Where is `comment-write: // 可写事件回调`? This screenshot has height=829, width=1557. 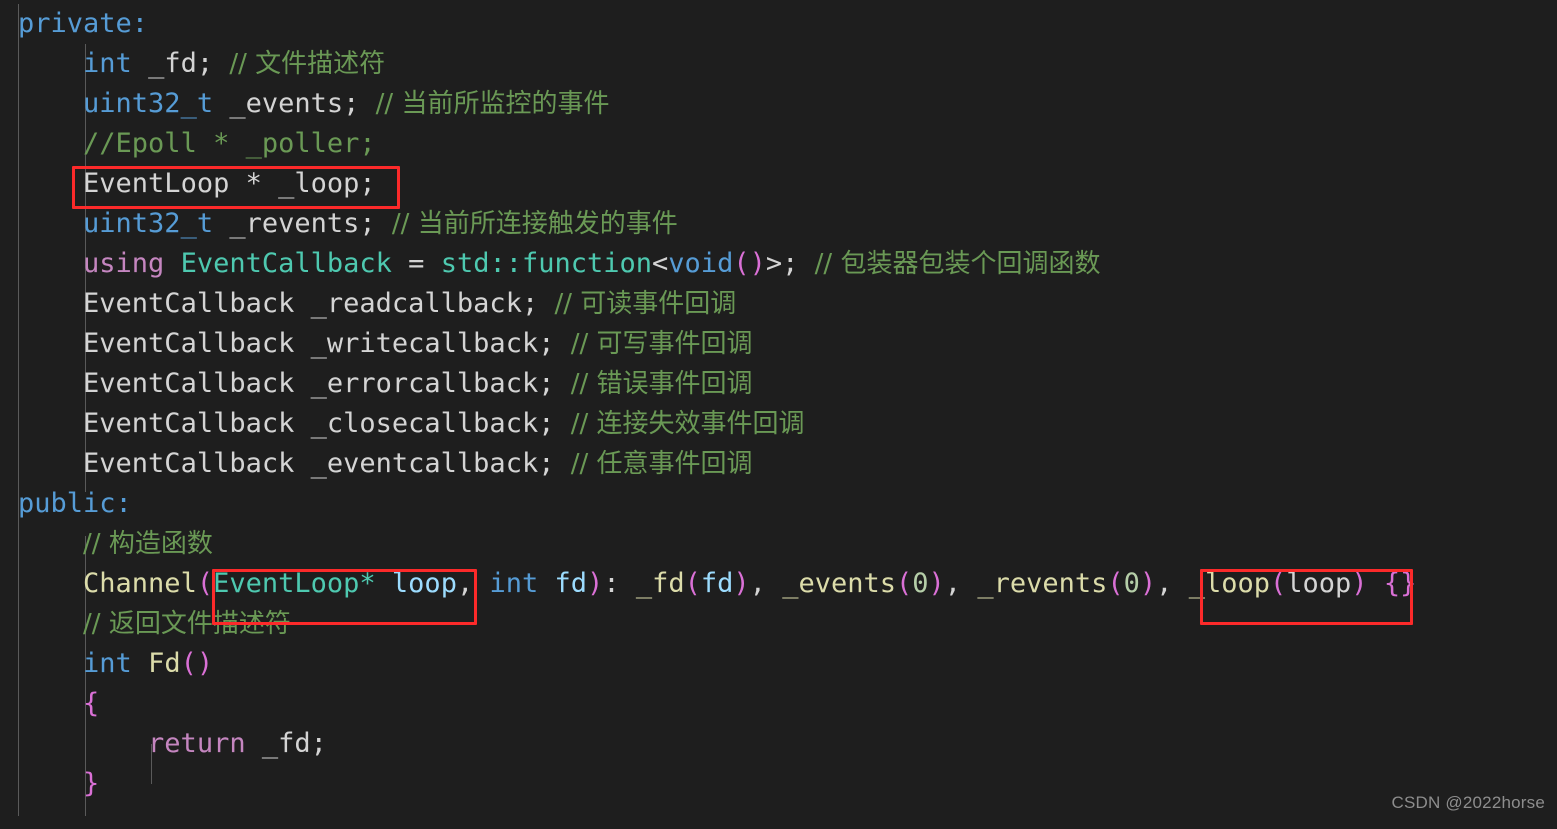 comment-write: // 可写事件回调 is located at coordinates (661, 344).